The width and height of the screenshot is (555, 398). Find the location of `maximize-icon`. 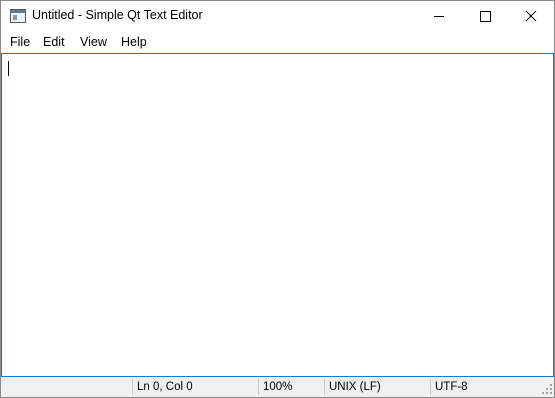

maximize-icon is located at coordinates (485, 16).